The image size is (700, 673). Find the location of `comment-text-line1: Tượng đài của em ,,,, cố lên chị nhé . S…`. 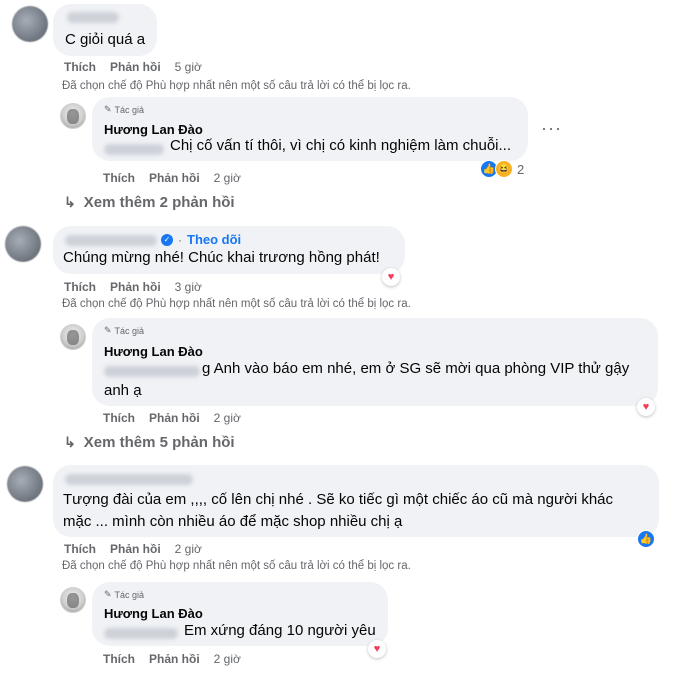

comment-text-line1: Tượng đài của em ,,,, cố lên chị nhé . S… is located at coordinates (338, 499).